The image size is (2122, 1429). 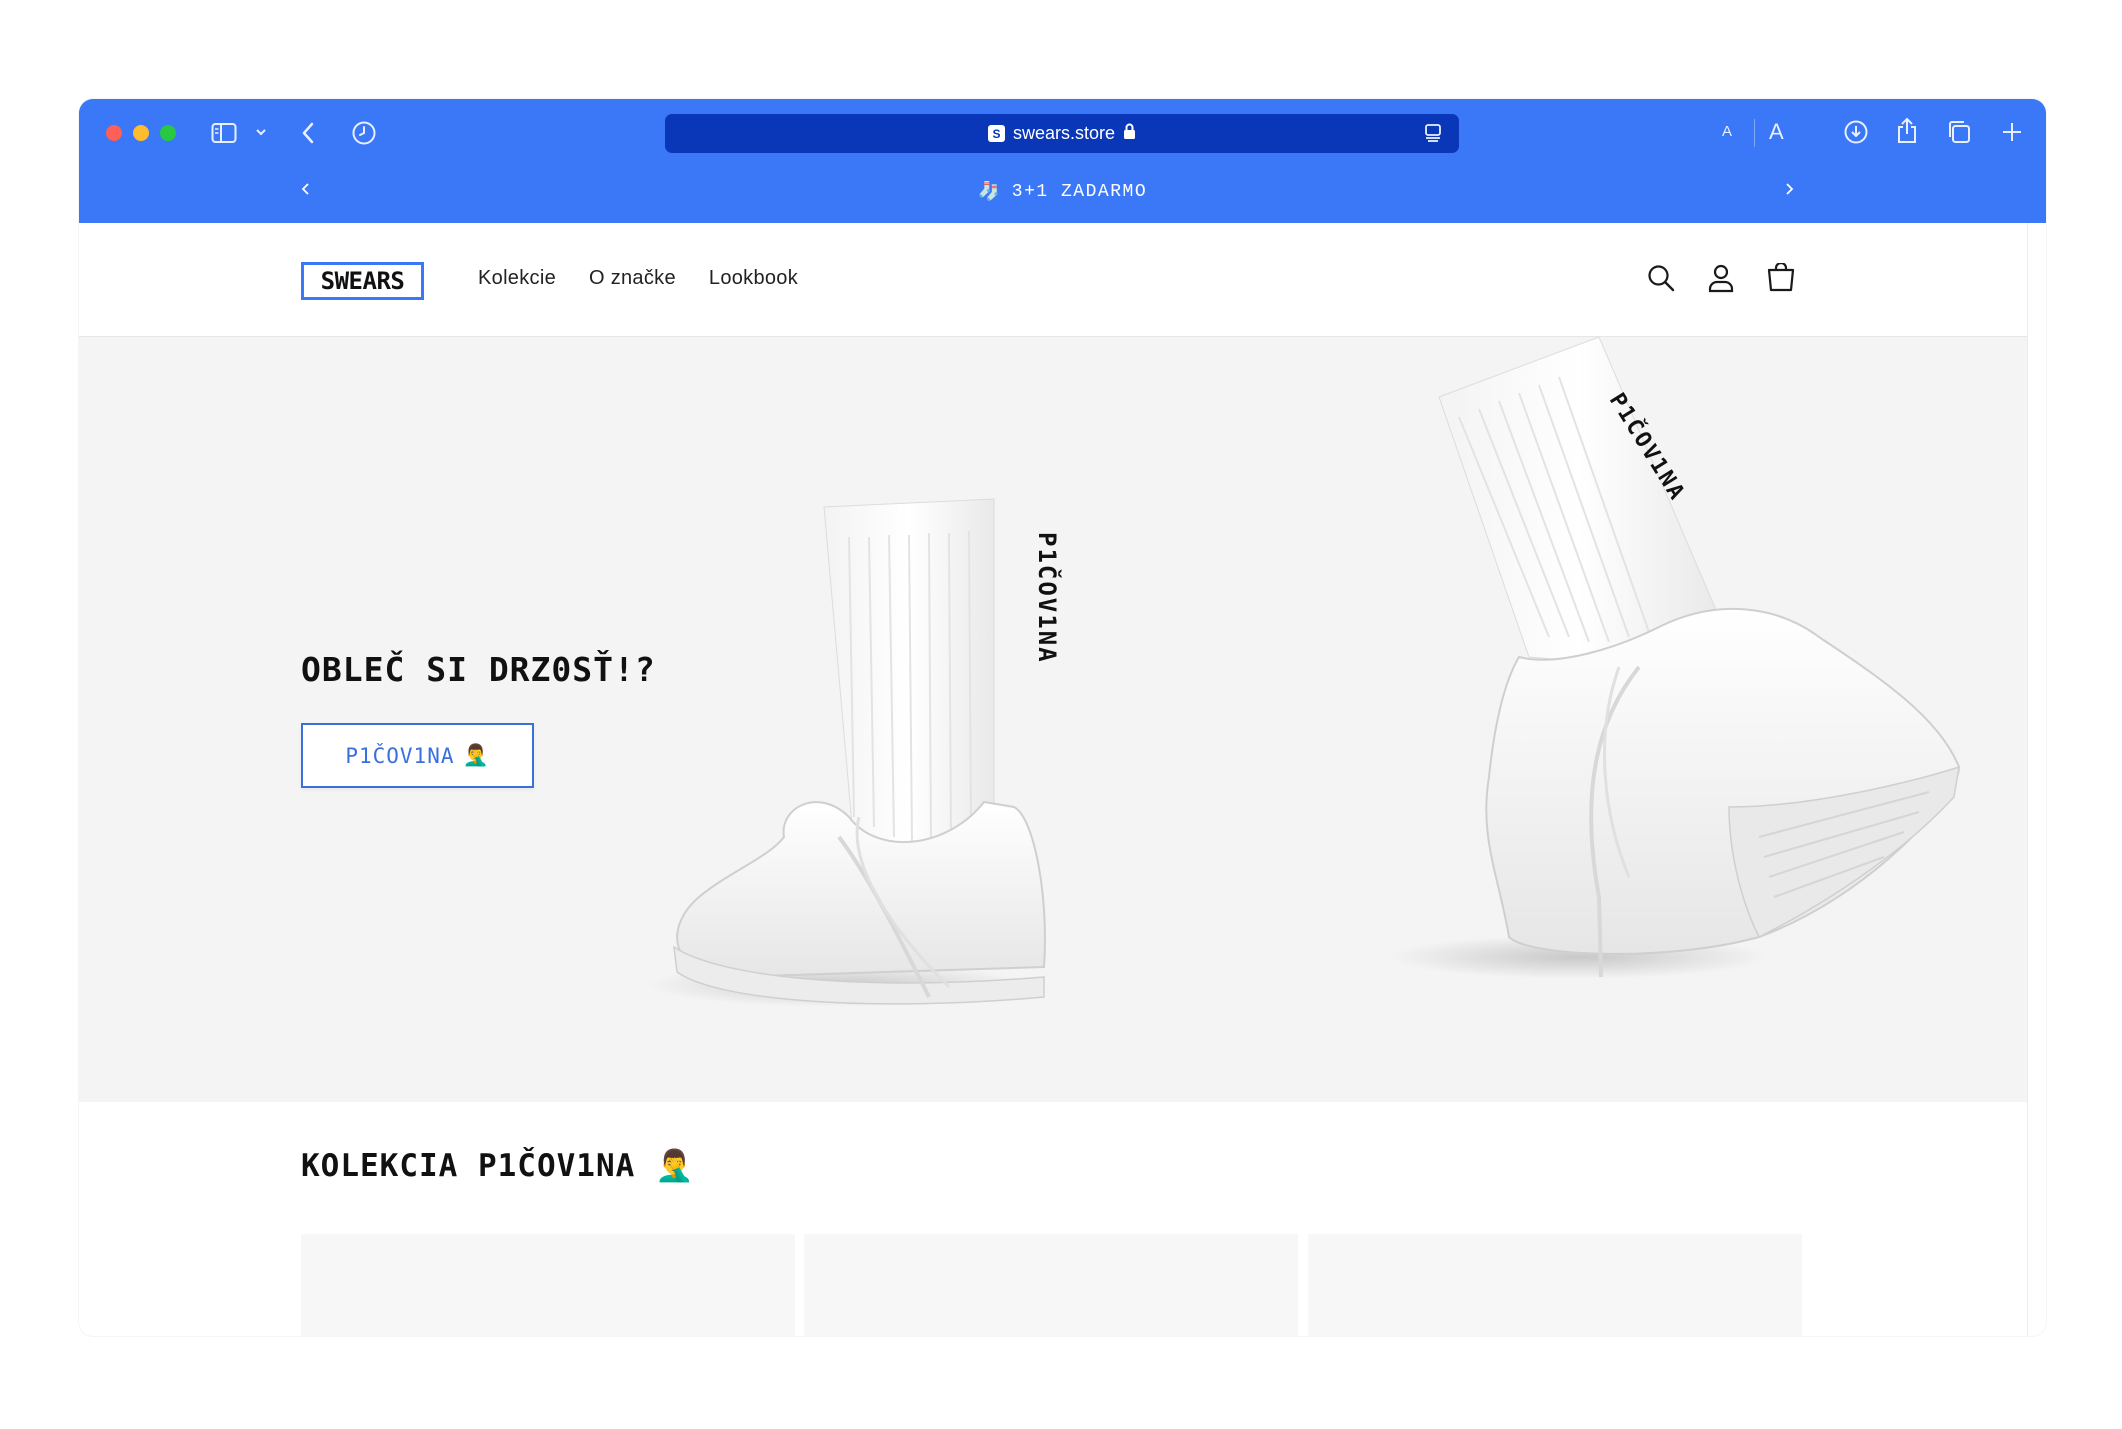 What do you see at coordinates (1754, 133) in the screenshot?
I see `divider` at bounding box center [1754, 133].